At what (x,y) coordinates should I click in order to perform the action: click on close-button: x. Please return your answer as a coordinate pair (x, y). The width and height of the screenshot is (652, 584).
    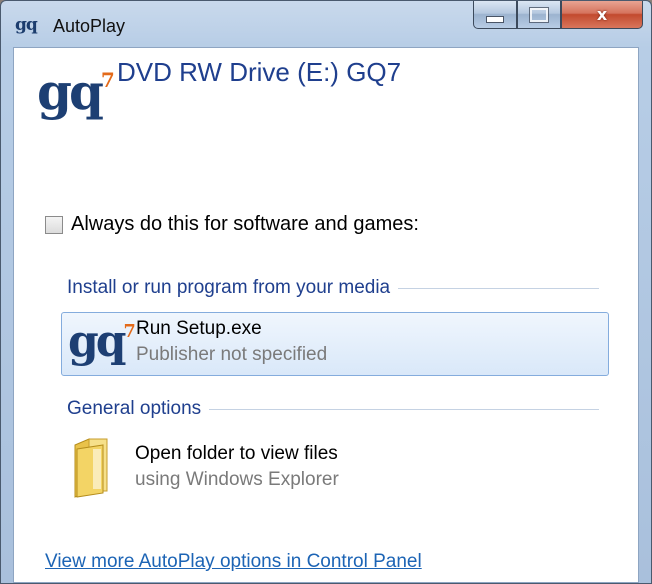
    Looking at the image, I should click on (602, 15).